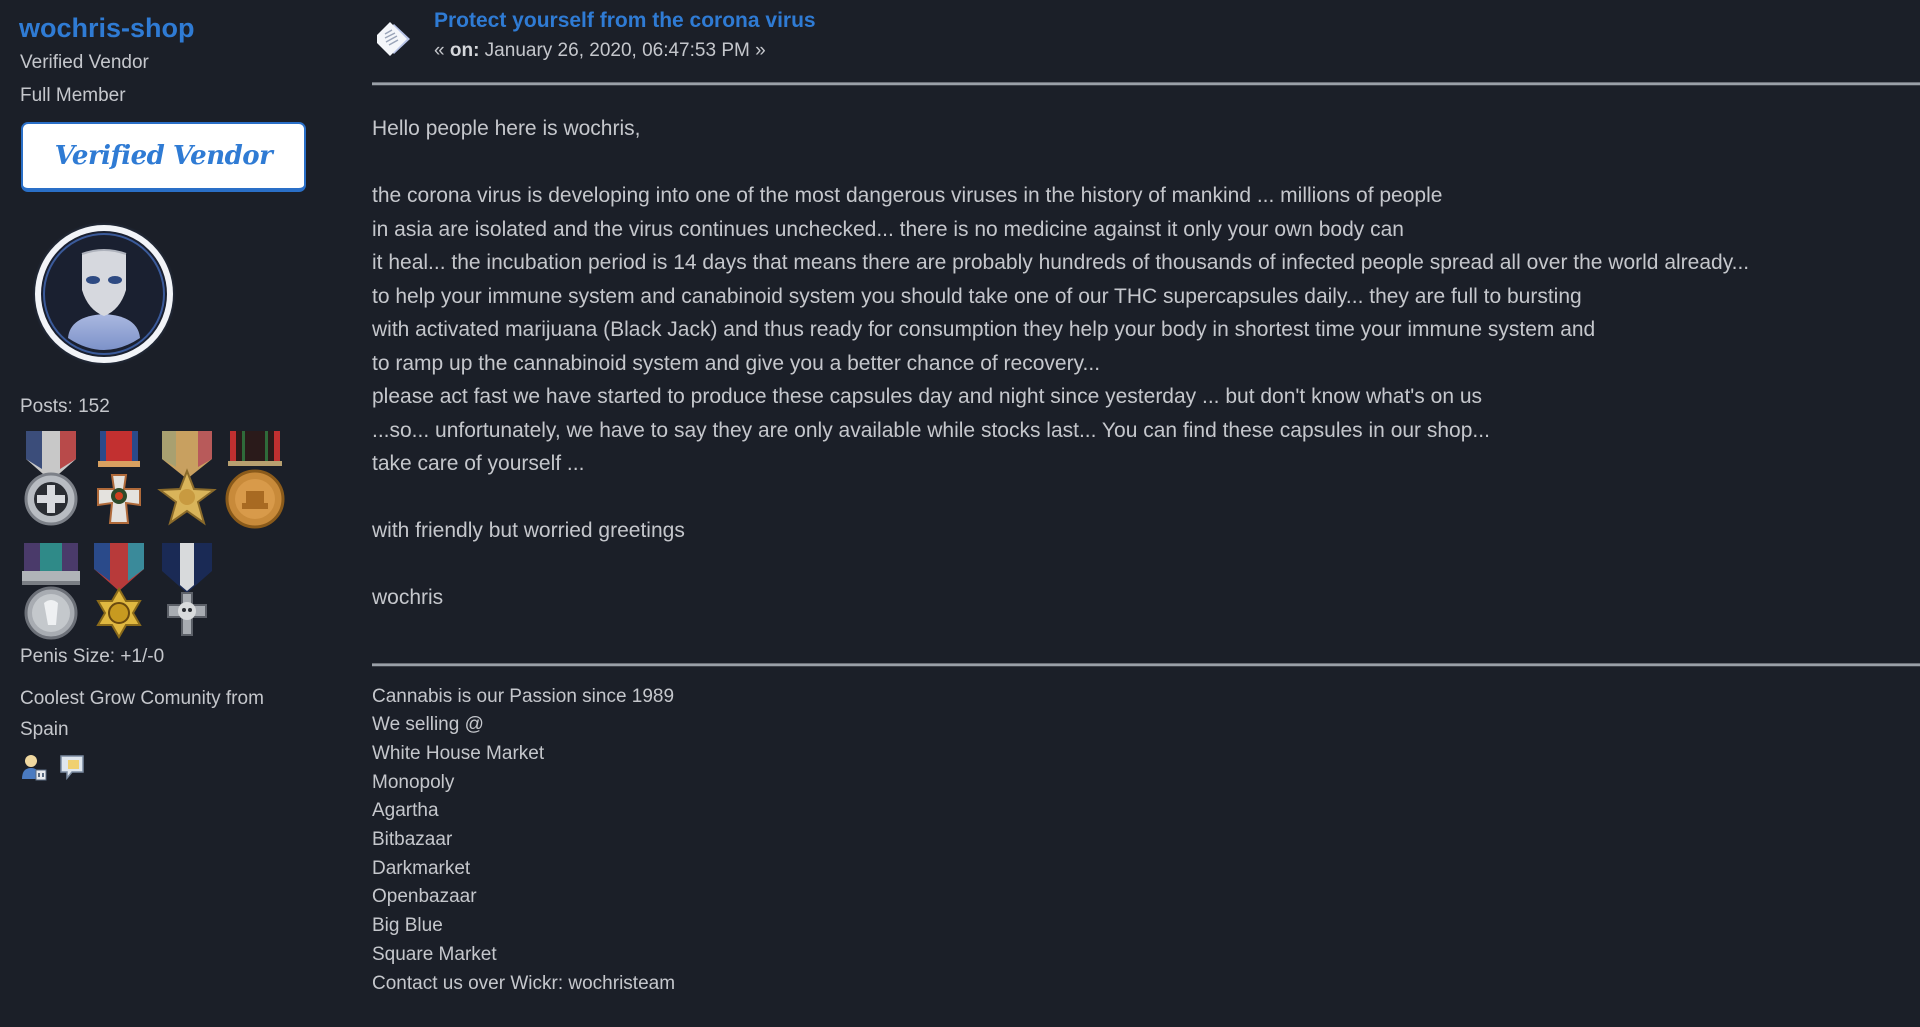 This screenshot has height=1027, width=1920. I want to click on medal-bronze-round-icon, so click(255, 480).